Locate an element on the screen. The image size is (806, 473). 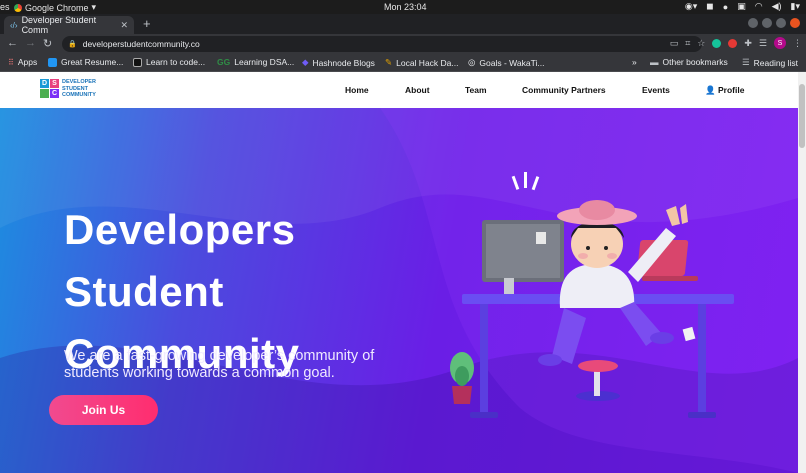
qr-icon: ⌗ is located at coordinates (687, 43).